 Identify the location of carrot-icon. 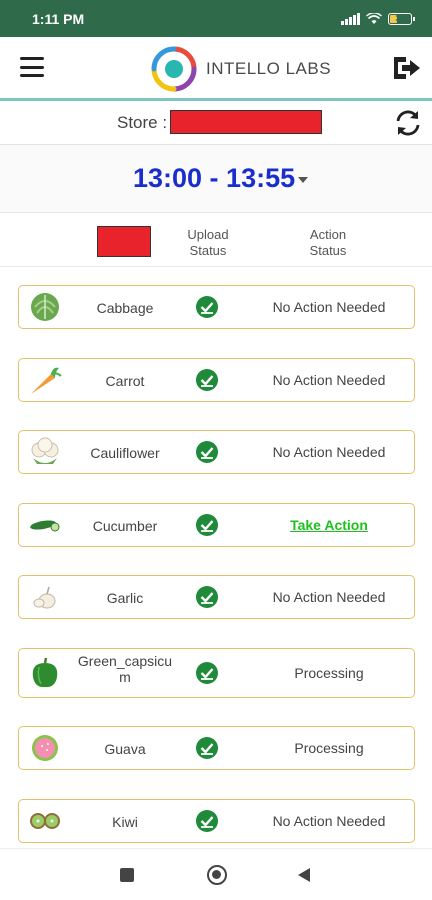
(46, 380).